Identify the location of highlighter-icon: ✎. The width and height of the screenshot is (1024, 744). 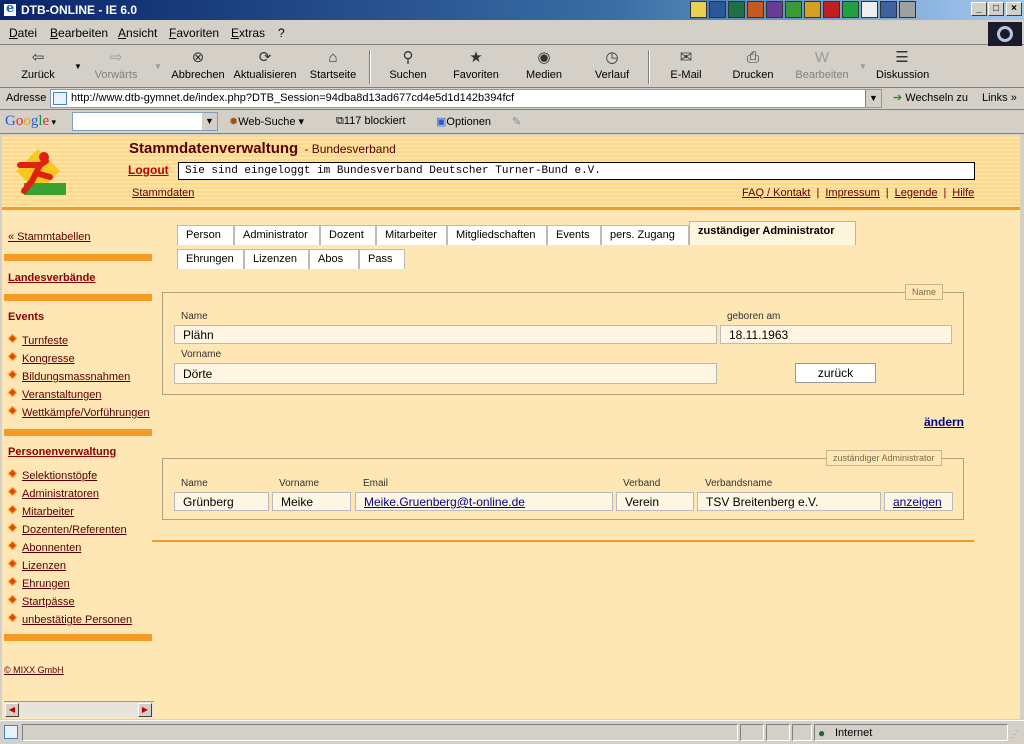
(516, 121).